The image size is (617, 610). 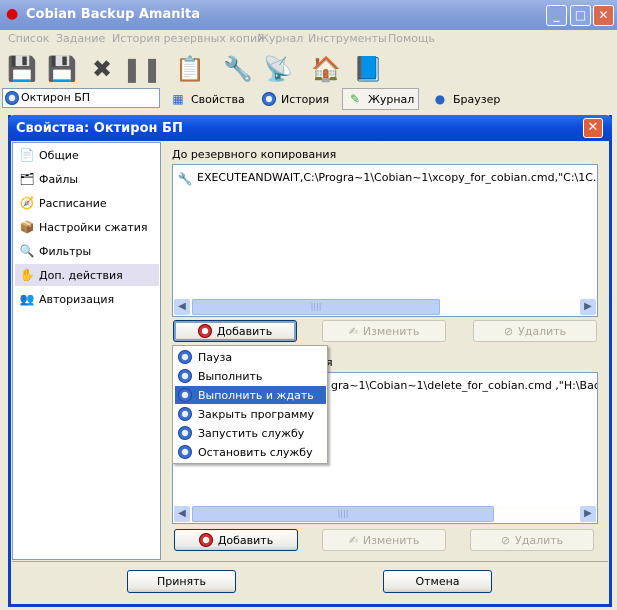 I want to click on tab-browser: ● Браузер, so click(x=466, y=99).